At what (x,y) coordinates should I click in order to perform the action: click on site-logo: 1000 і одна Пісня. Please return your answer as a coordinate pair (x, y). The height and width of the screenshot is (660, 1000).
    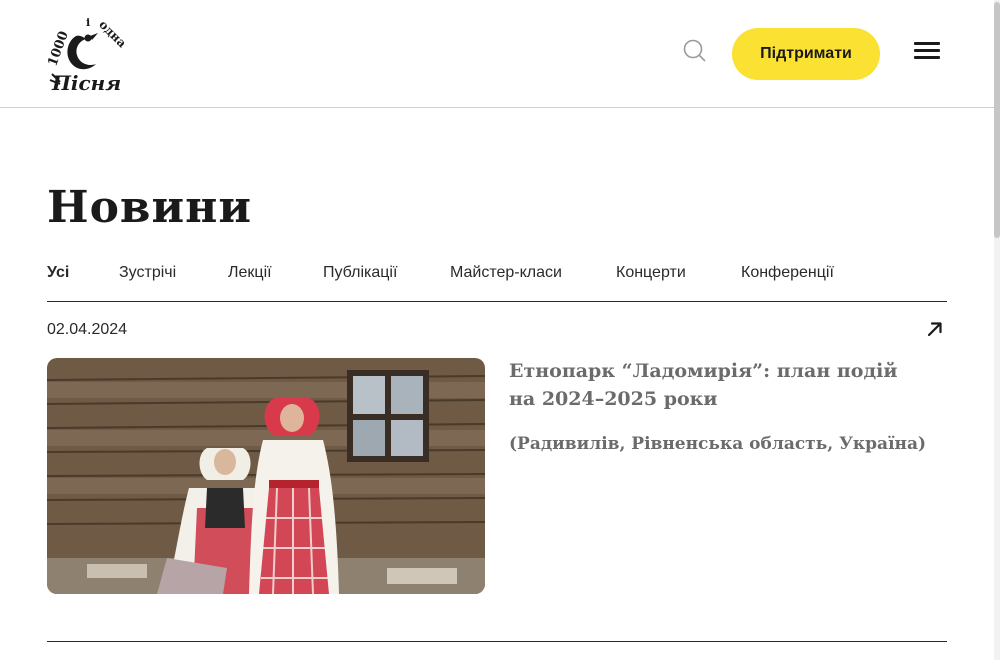
    Looking at the image, I should click on (88, 54).